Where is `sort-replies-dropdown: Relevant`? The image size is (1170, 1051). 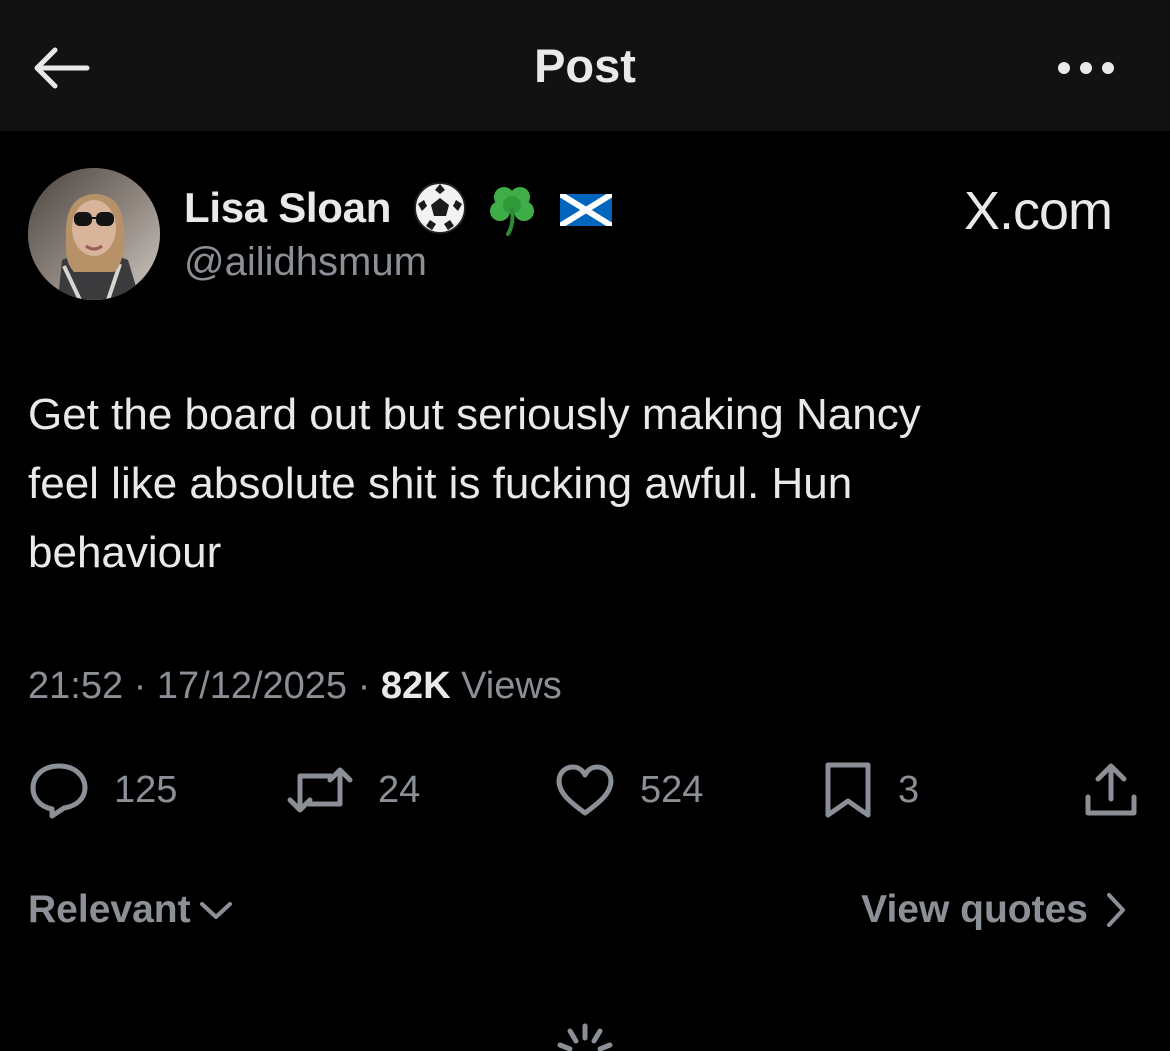 sort-replies-dropdown: Relevant is located at coordinates (131, 910).